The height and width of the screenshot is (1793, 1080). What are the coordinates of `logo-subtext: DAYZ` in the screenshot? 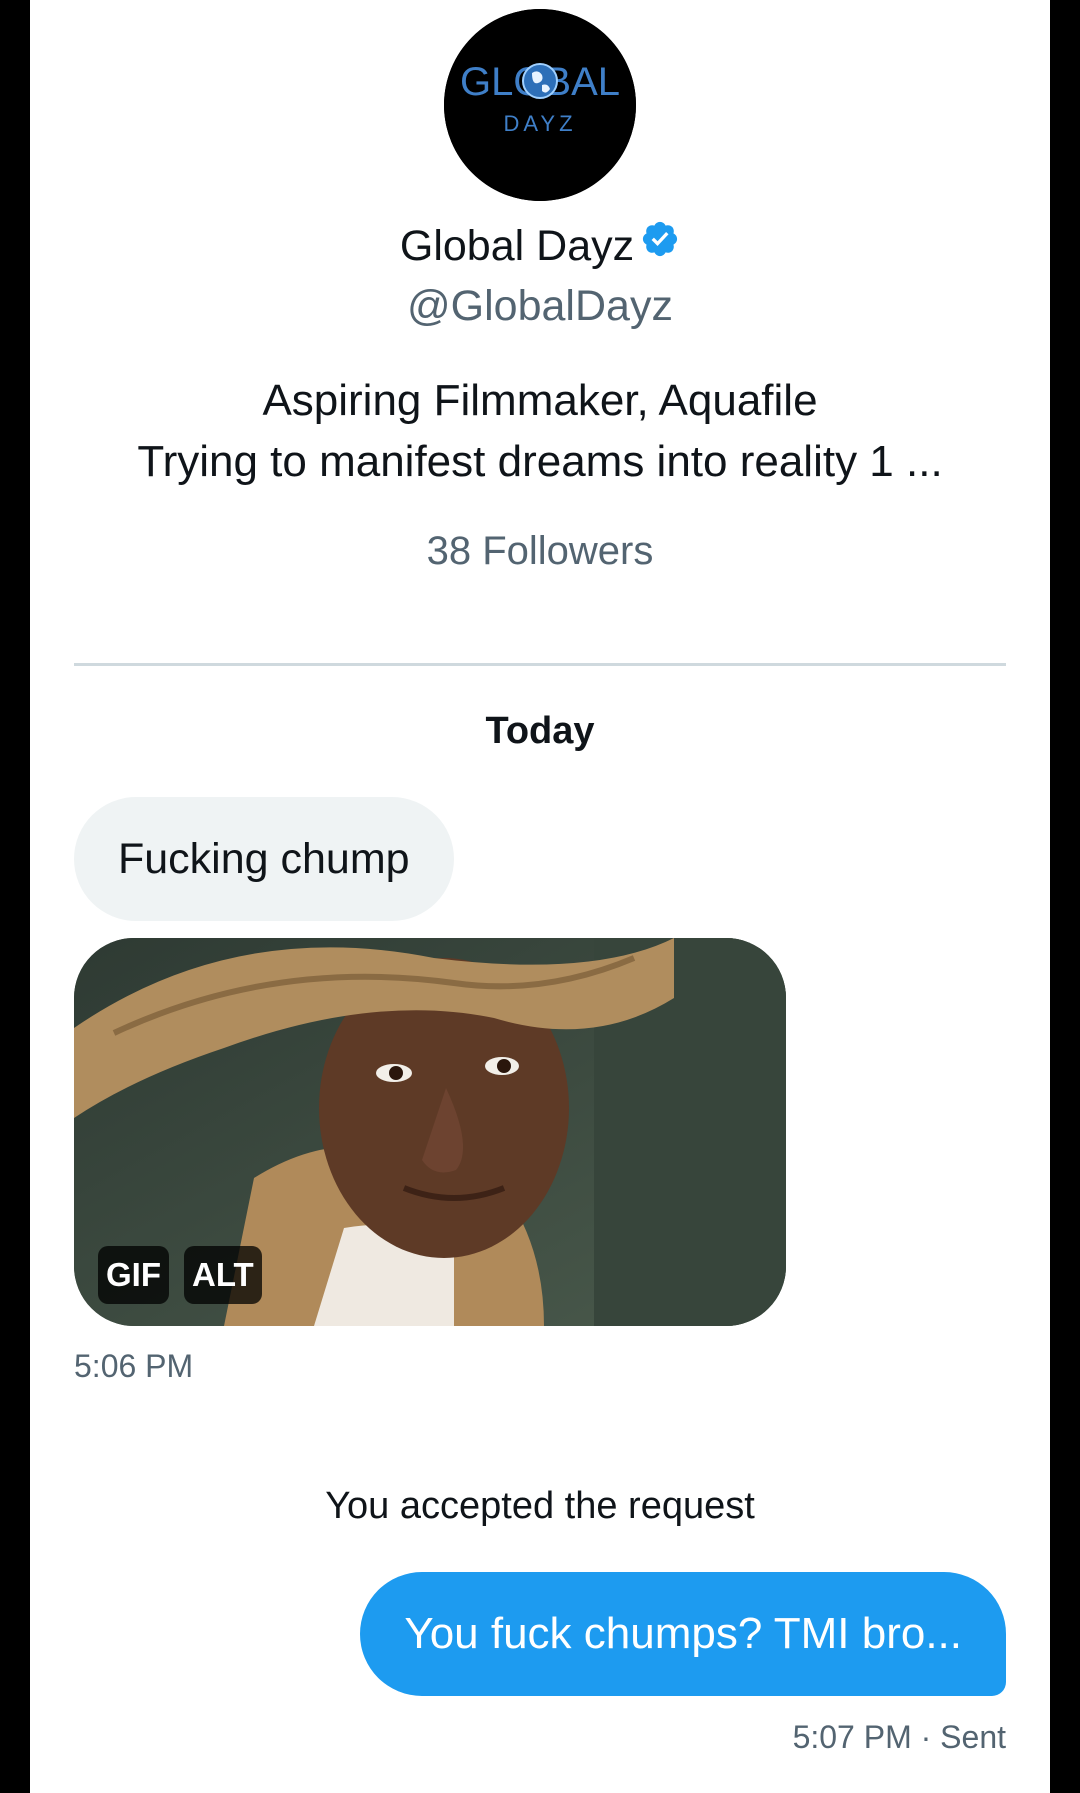 It's located at (539, 123).